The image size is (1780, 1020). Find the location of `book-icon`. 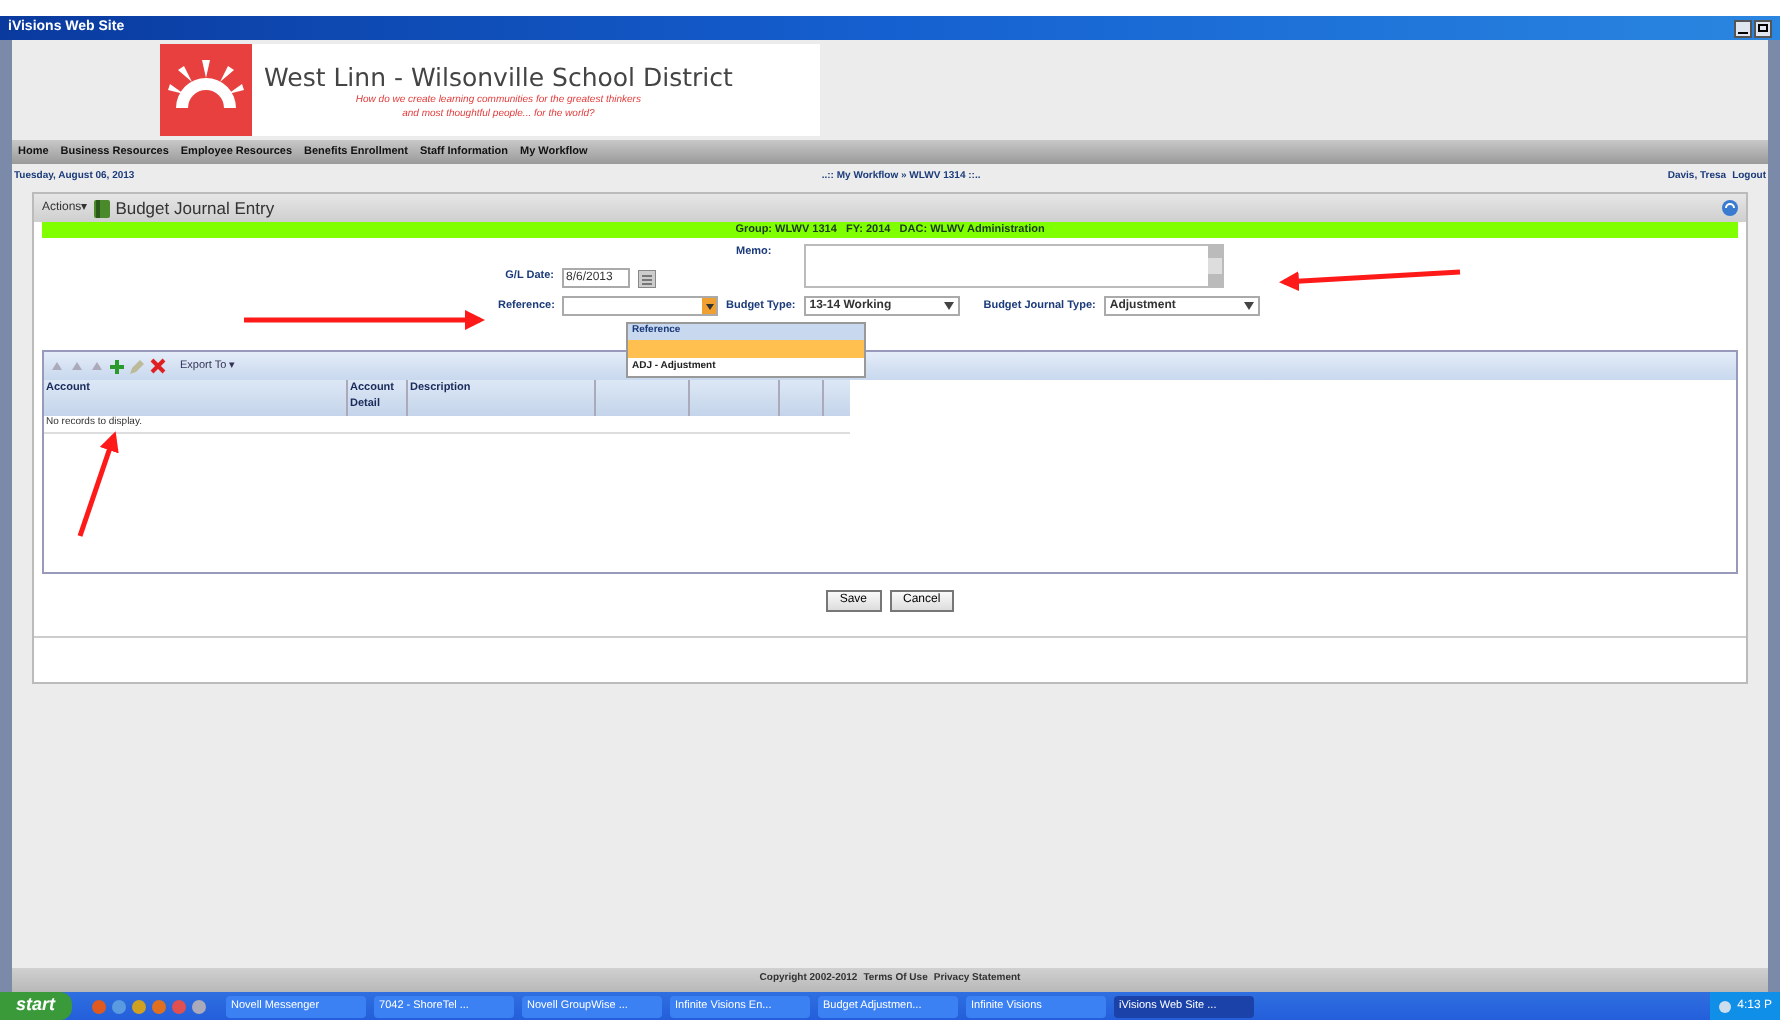

book-icon is located at coordinates (101, 208).